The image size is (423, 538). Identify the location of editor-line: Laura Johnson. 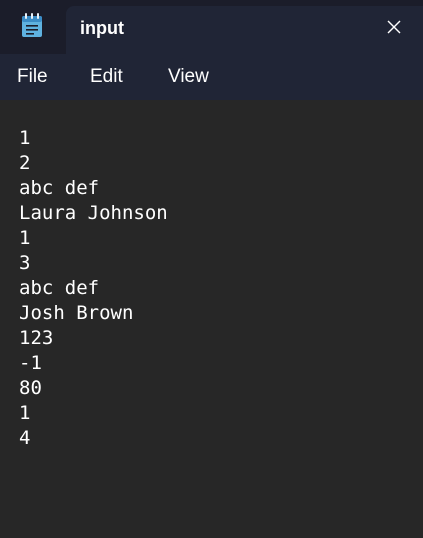
(93, 213).